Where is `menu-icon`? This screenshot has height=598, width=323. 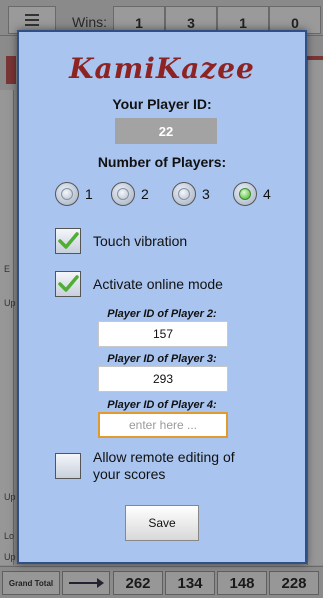 menu-icon is located at coordinates (32, 15).